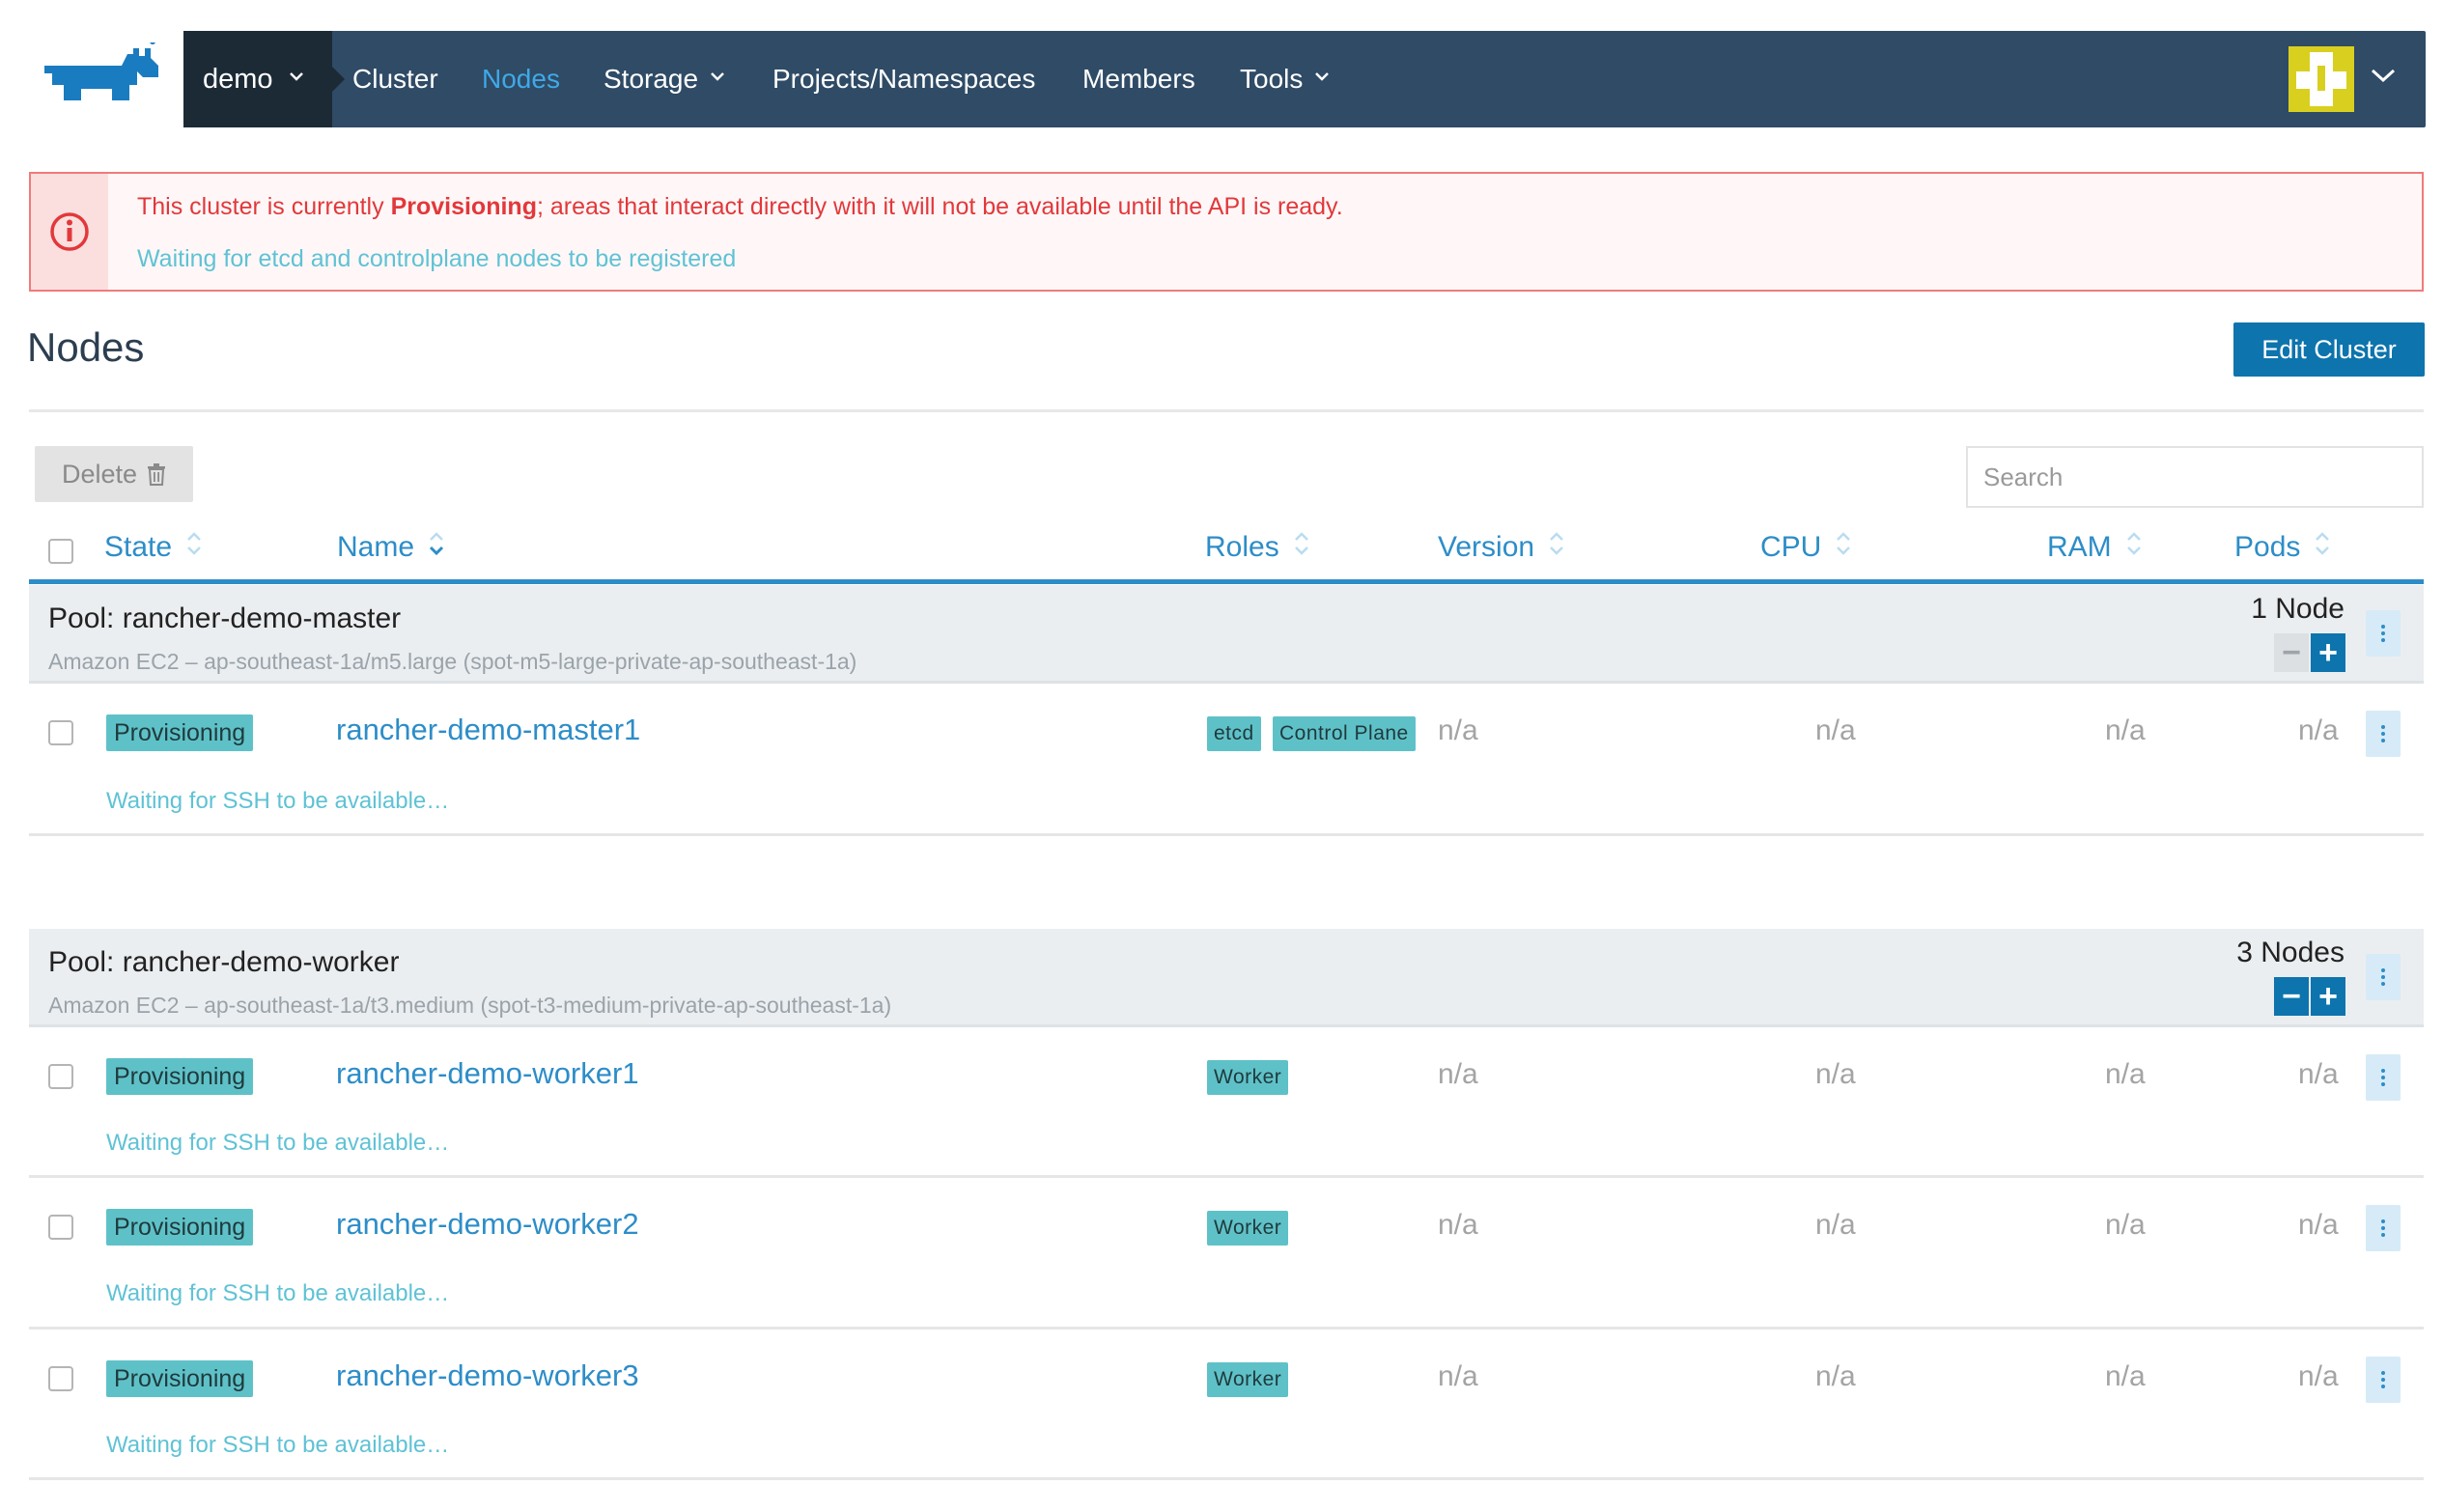 This screenshot has height=1512, width=2443. What do you see at coordinates (153, 547) in the screenshot?
I see `column-header-state: State` at bounding box center [153, 547].